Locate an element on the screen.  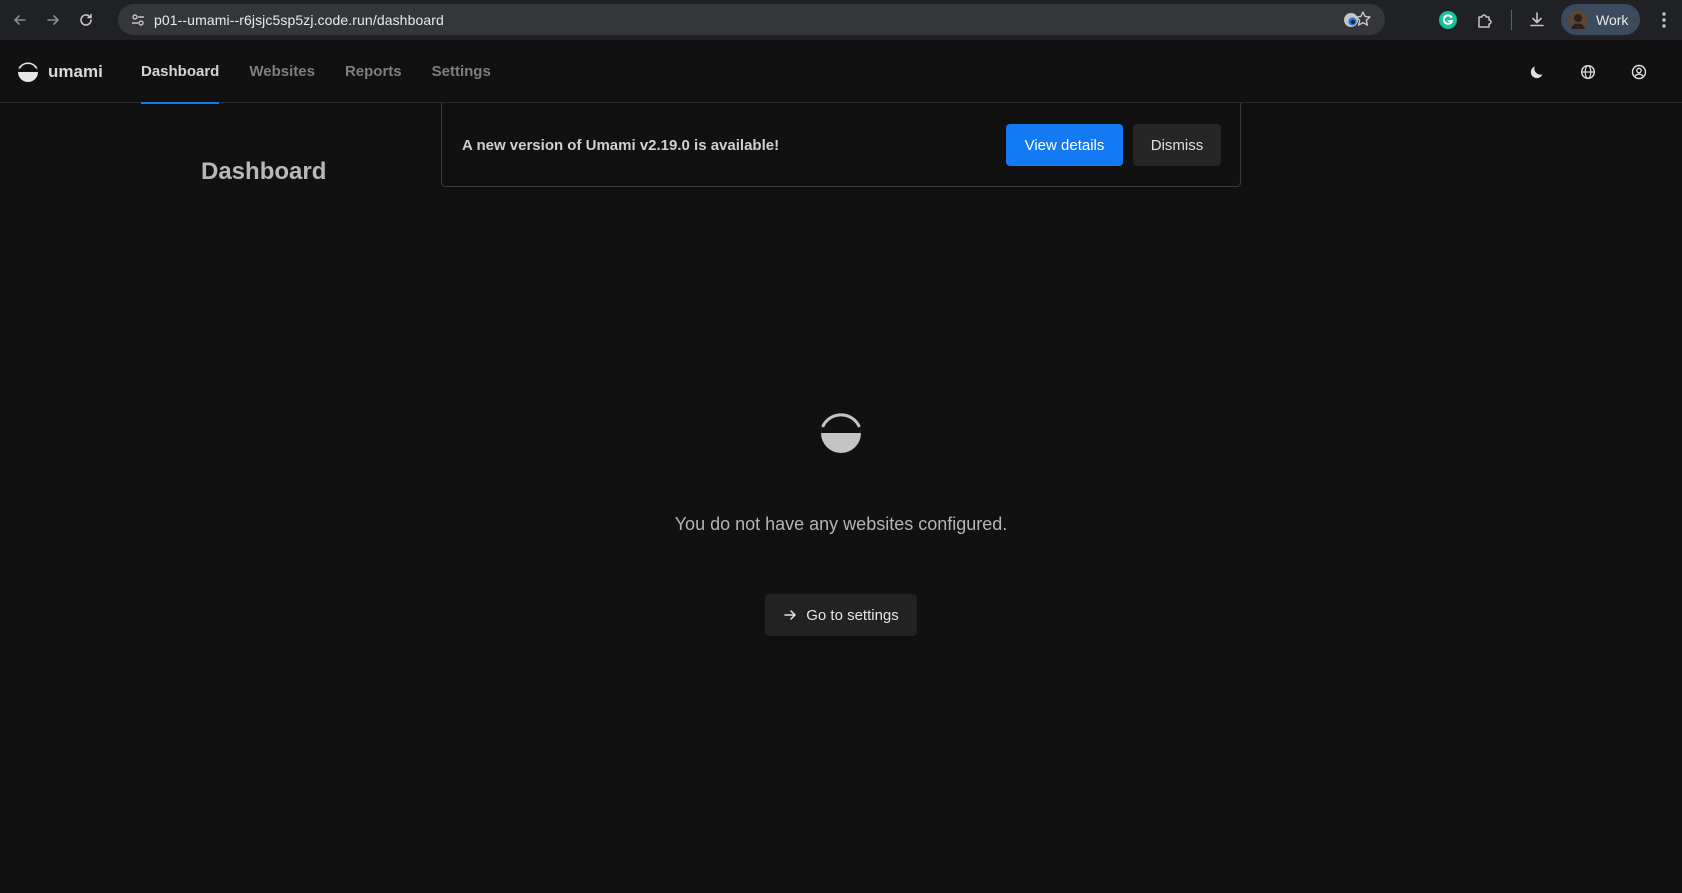
profile-chip: Work is located at coordinates (1600, 19).